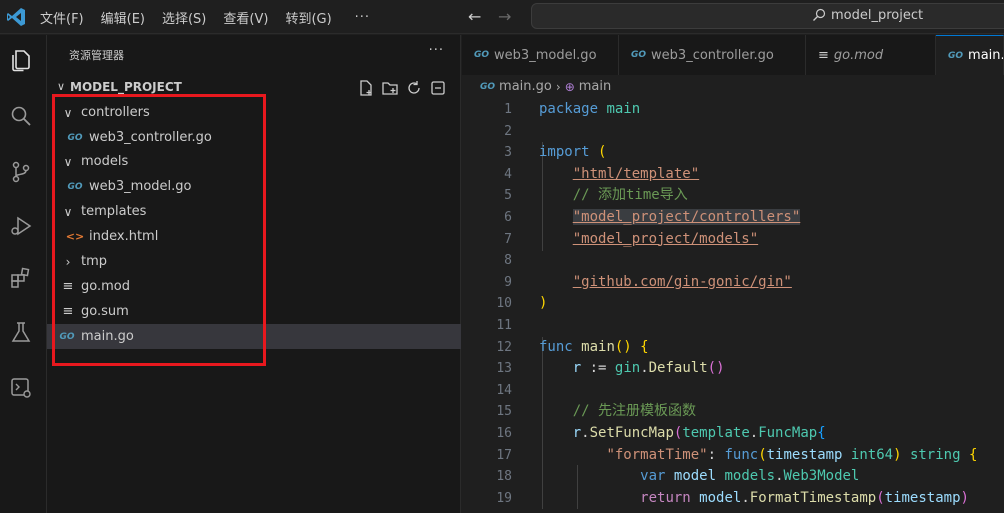 This screenshot has width=1004, height=513. What do you see at coordinates (525, 86) in the screenshot?
I see `breadcrumb-file: main.go` at bounding box center [525, 86].